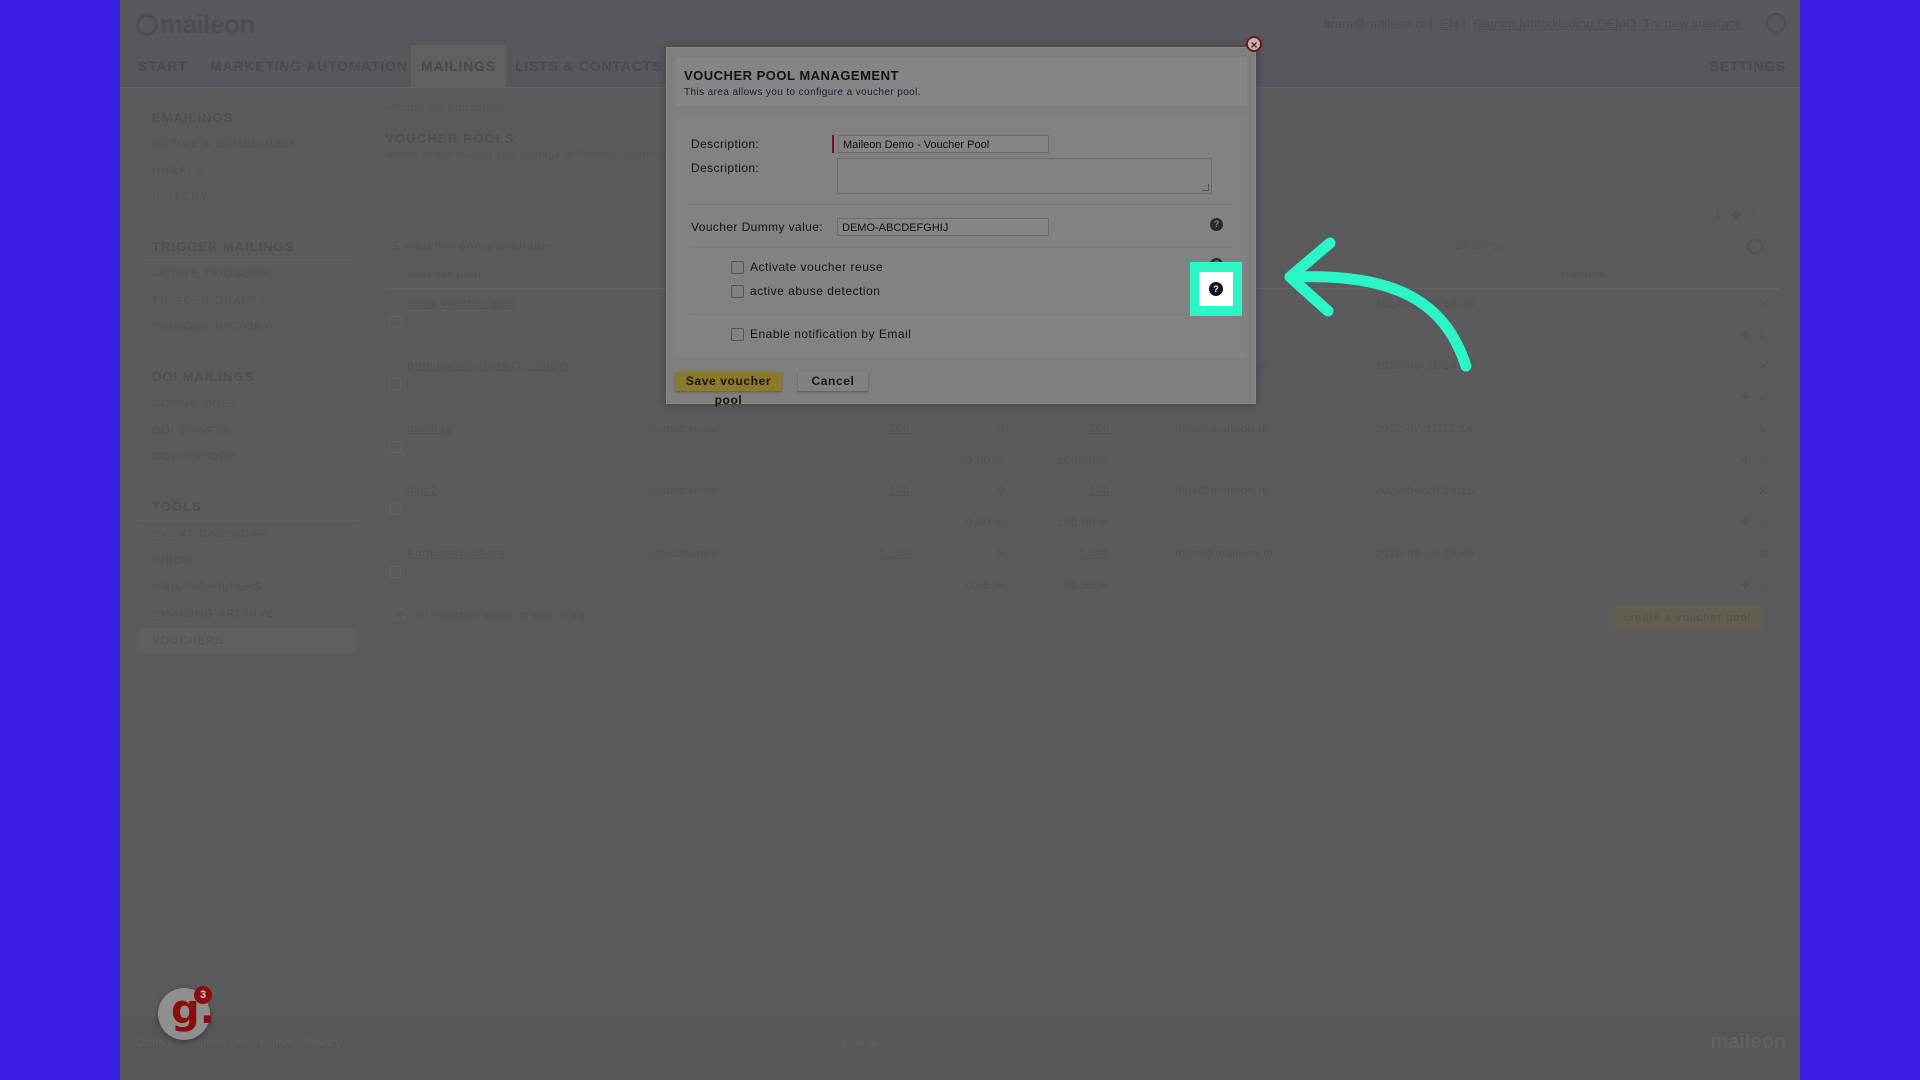 This screenshot has height=1080, width=1920. Describe the element at coordinates (870, 554) in the screenshot. I see `pool-total: 1,104` at that location.